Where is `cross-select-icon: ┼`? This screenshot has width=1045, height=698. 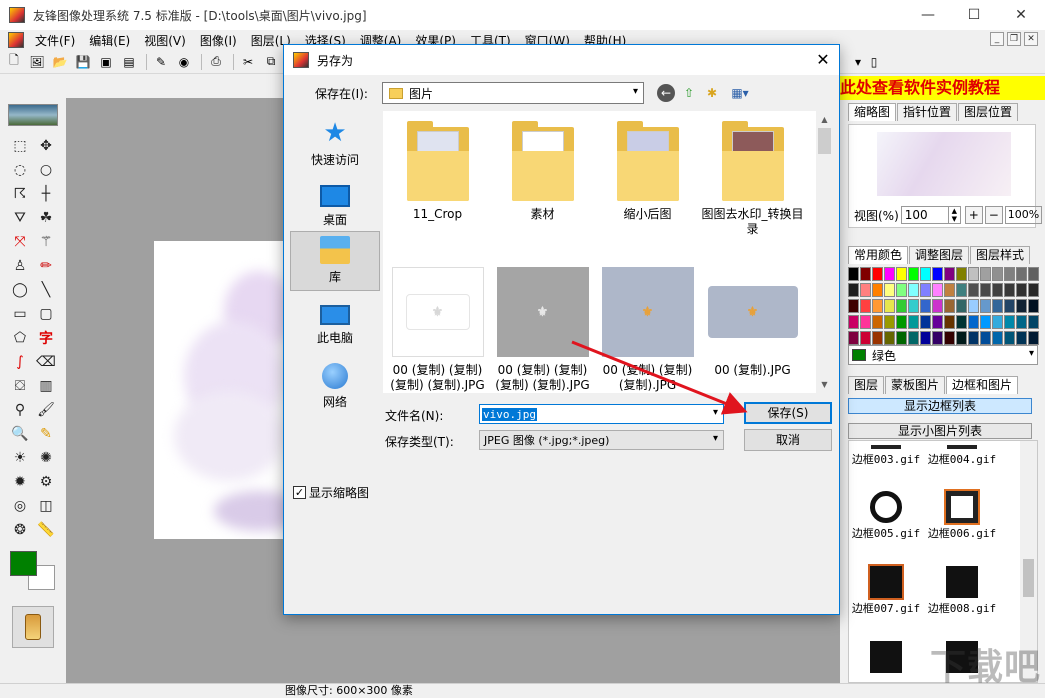
cross-select-icon: ┼ is located at coordinates (46, 194).